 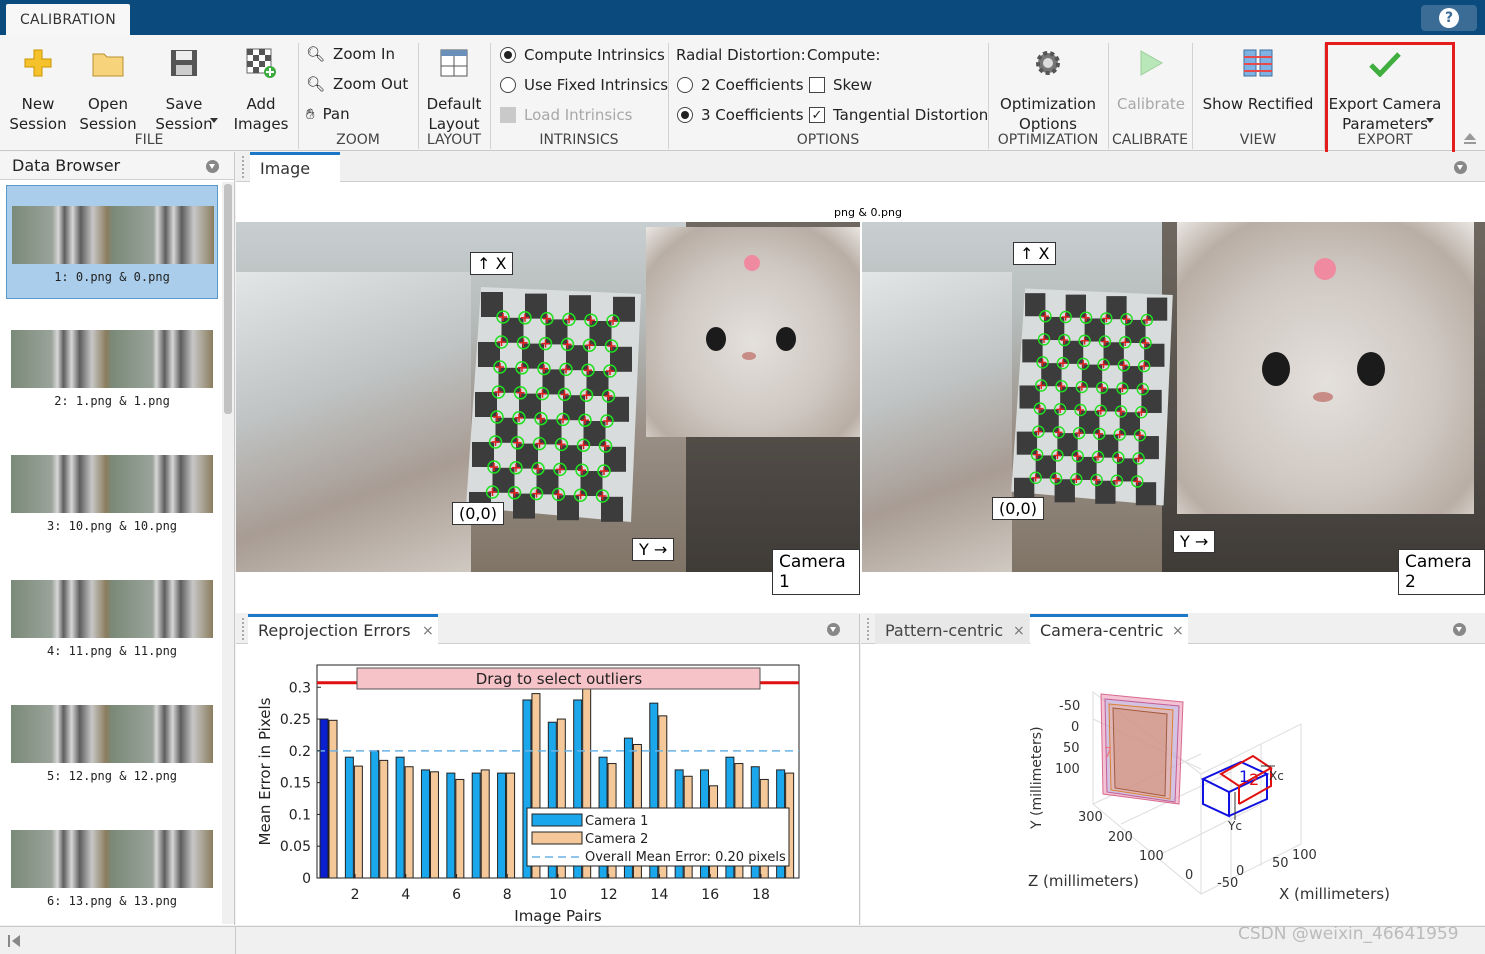 What do you see at coordinates (184, 88) in the screenshot?
I see `save-session-button: Save Session` at bounding box center [184, 88].